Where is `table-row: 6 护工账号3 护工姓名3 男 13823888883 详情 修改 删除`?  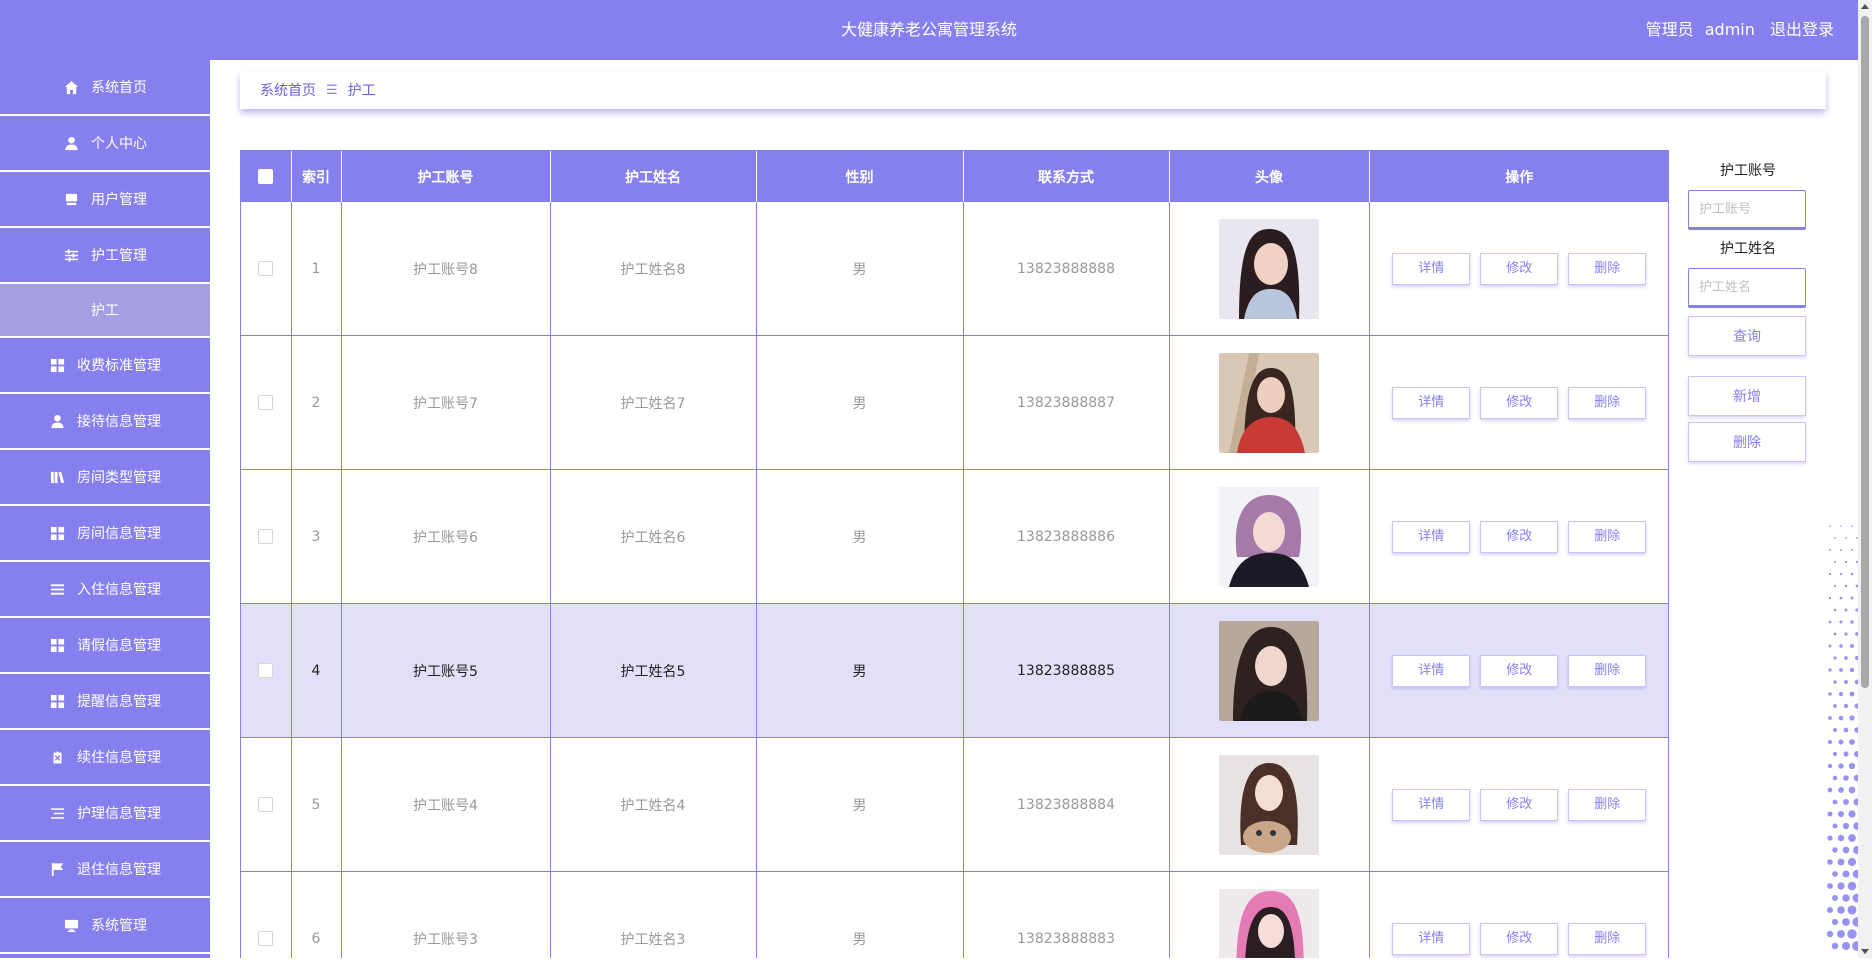
table-row: 6 护工账号3 护工姓名3 男 13823888883 详情 修改 删除 is located at coordinates (954, 914).